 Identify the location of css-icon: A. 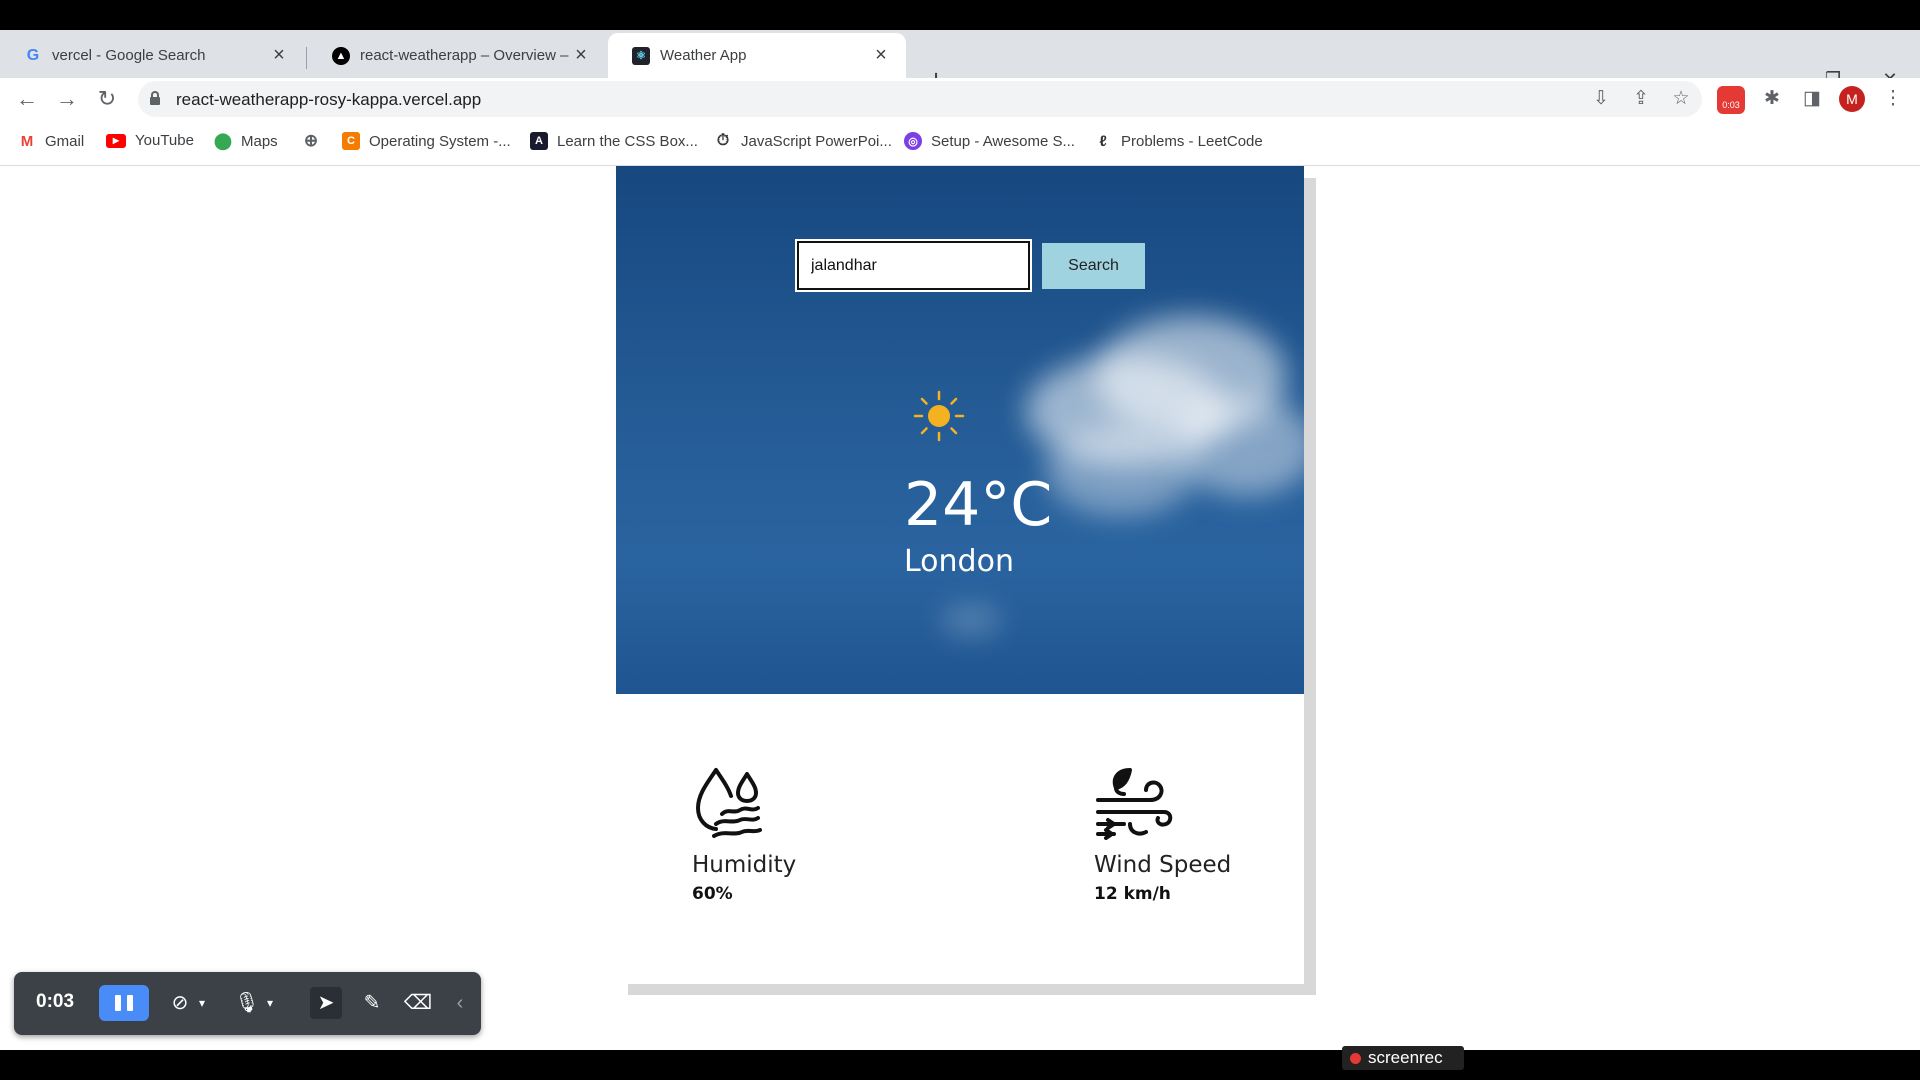
(539, 141).